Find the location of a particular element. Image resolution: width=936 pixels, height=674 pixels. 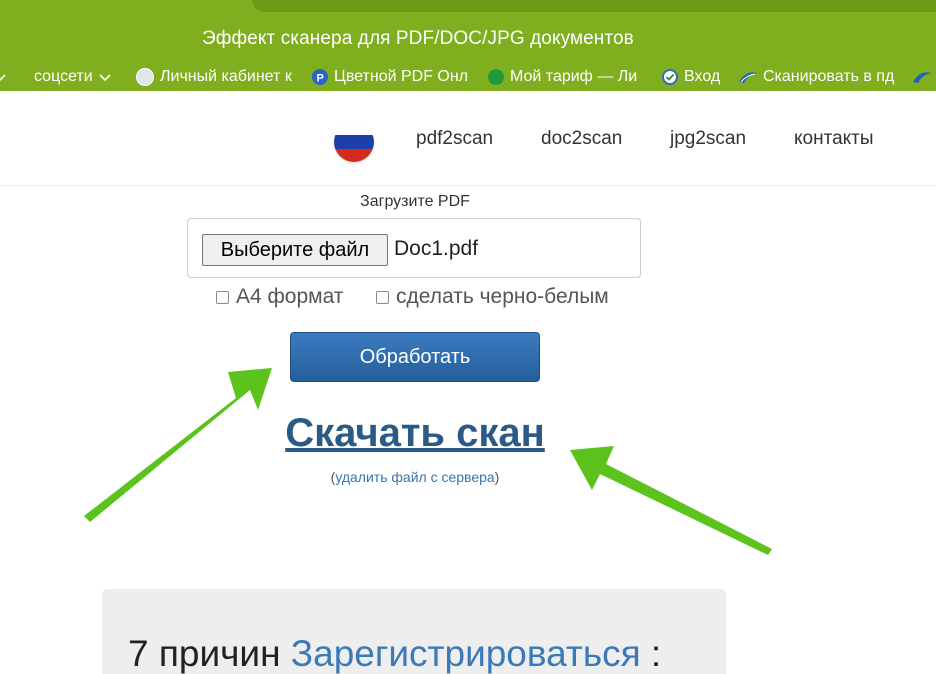

bookmark-label: Личный кабинет к is located at coordinates (226, 76).